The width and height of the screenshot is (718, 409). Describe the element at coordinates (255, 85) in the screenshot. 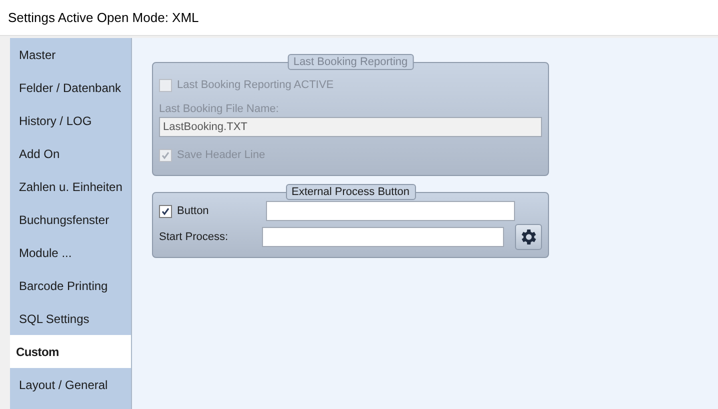

I see `checkbox-label: Last Booking Reporting ACTIVE` at that location.